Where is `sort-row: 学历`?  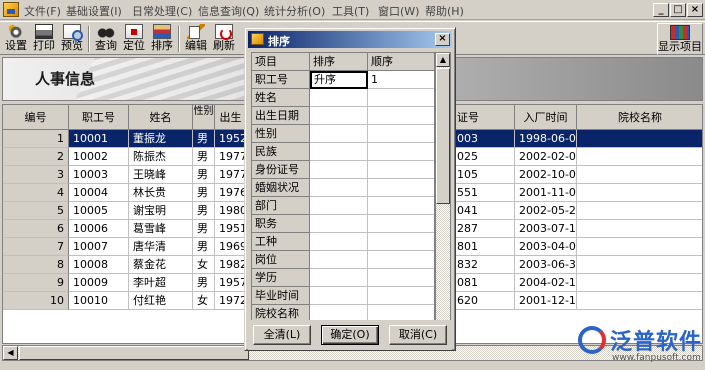
sort-row: 学历 is located at coordinates (343, 278).